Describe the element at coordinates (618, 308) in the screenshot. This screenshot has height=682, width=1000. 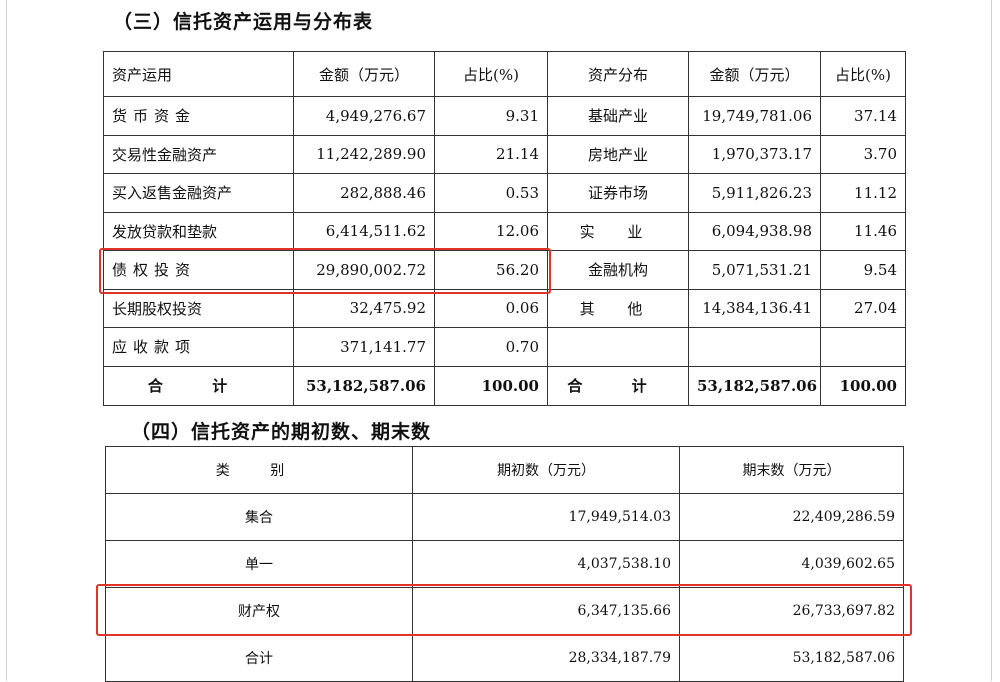
I see `asset-distribution-label: 其 他` at that location.